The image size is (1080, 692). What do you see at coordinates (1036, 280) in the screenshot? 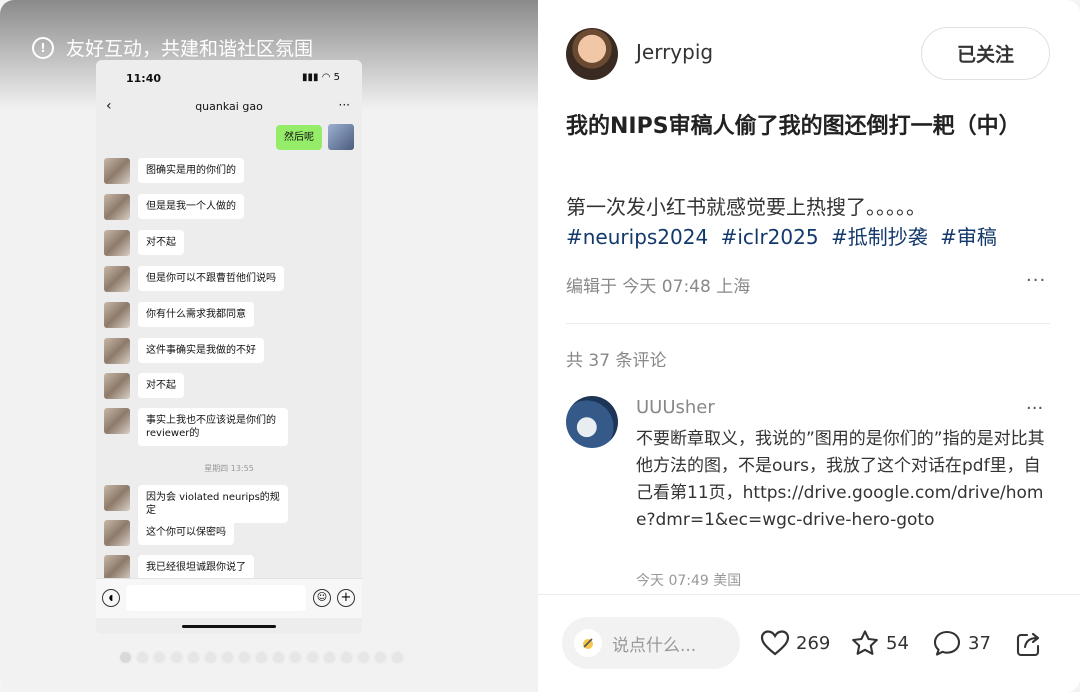
I see `more-options-icon: ···` at bounding box center [1036, 280].